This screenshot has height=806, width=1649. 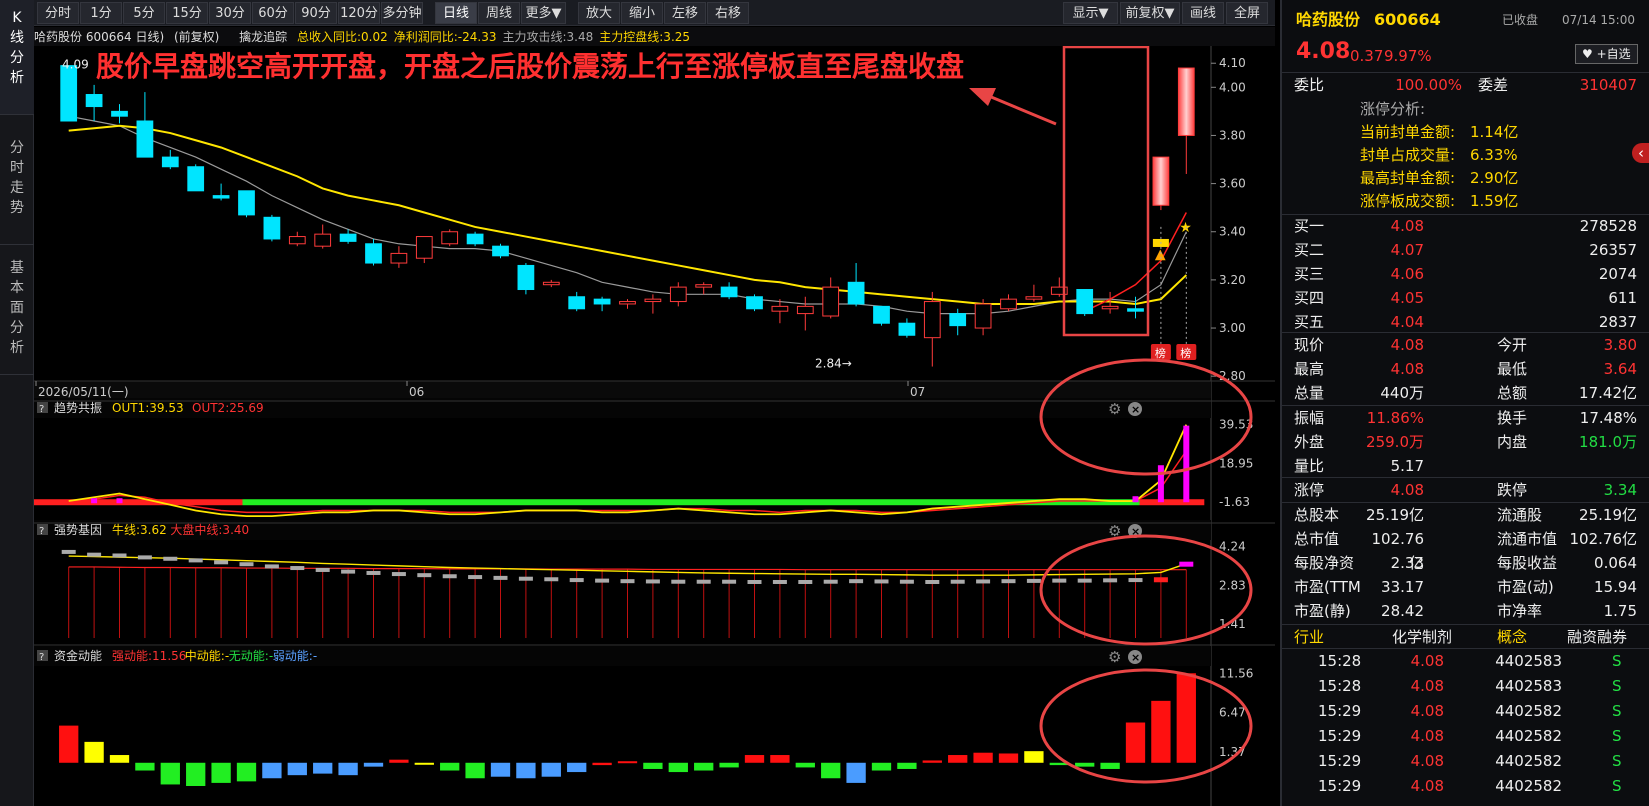 I want to click on left-tab-1: K线分析, so click(x=17, y=57).